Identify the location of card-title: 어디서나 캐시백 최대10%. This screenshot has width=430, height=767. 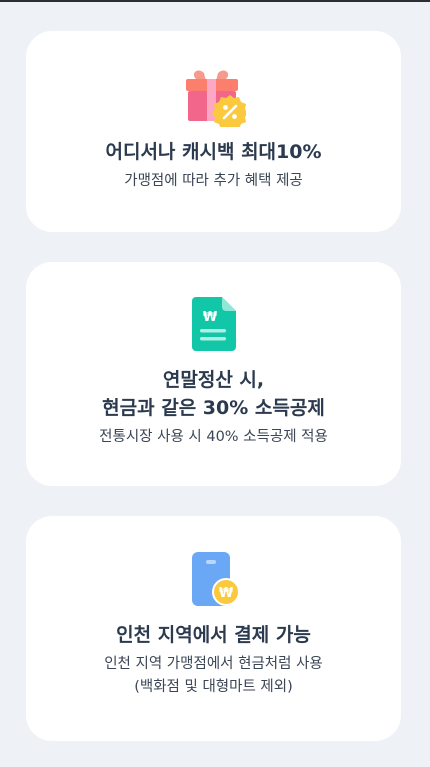
(213, 152).